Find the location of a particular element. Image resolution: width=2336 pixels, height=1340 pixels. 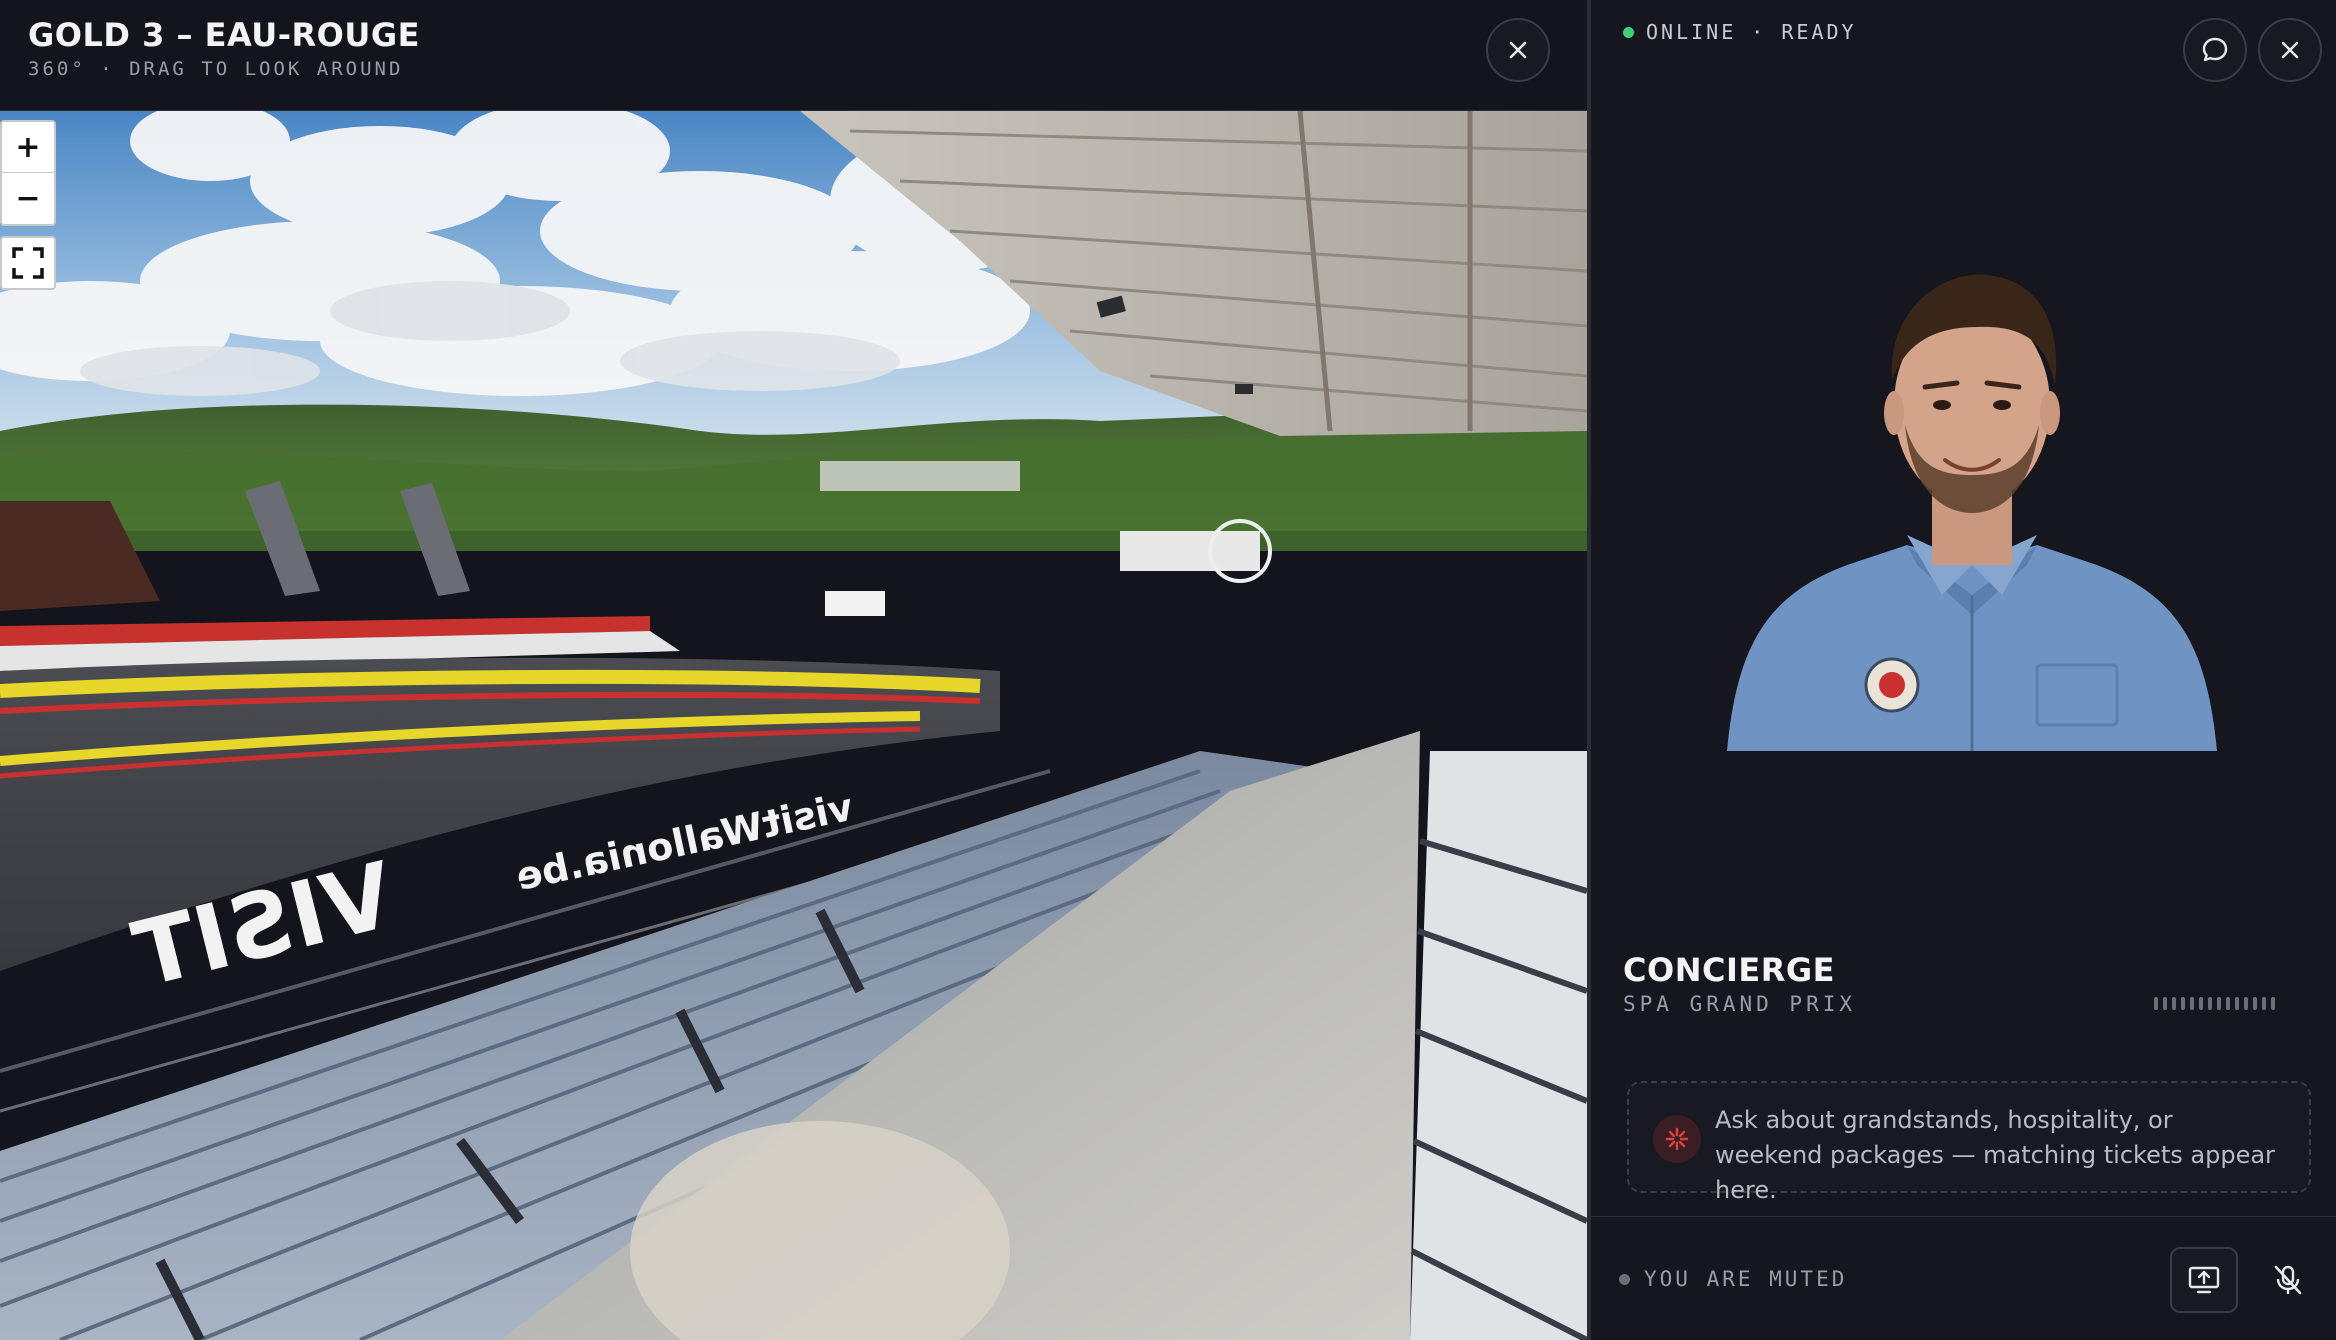

mute-status: YOU ARE MUTED is located at coordinates (1733, 1279).